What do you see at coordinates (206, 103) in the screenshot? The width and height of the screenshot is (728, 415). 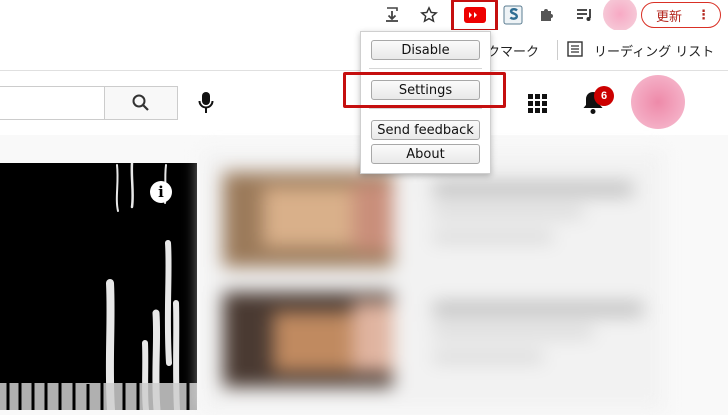 I see `mic-icon` at bounding box center [206, 103].